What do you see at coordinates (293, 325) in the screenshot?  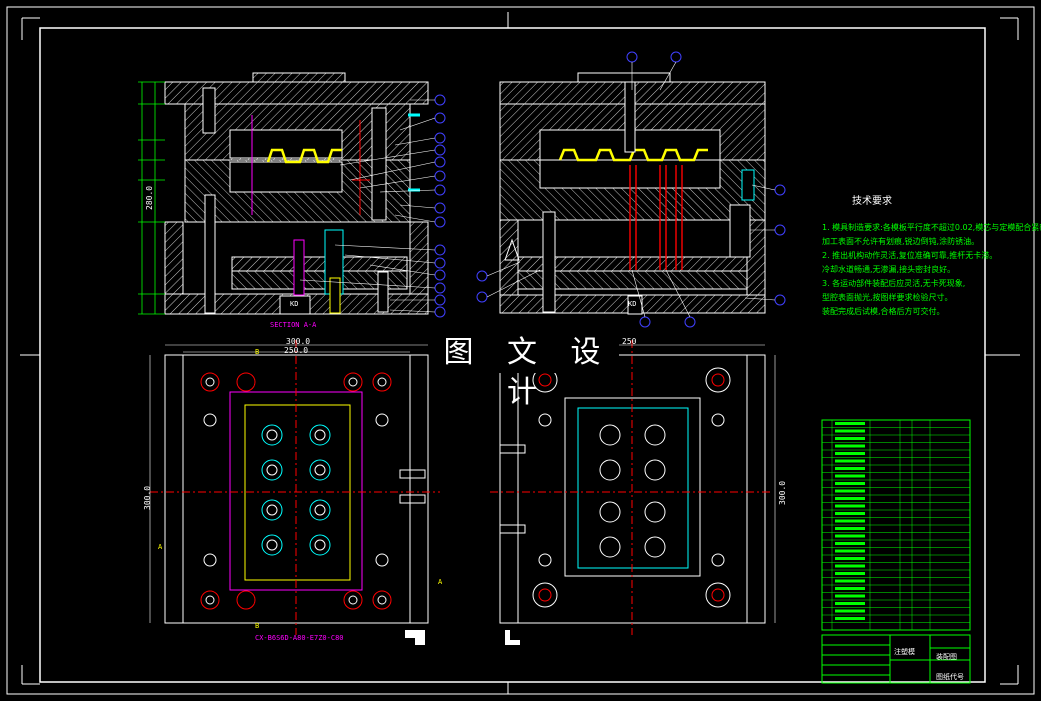 I see `section-label: SECTION A-A` at bounding box center [293, 325].